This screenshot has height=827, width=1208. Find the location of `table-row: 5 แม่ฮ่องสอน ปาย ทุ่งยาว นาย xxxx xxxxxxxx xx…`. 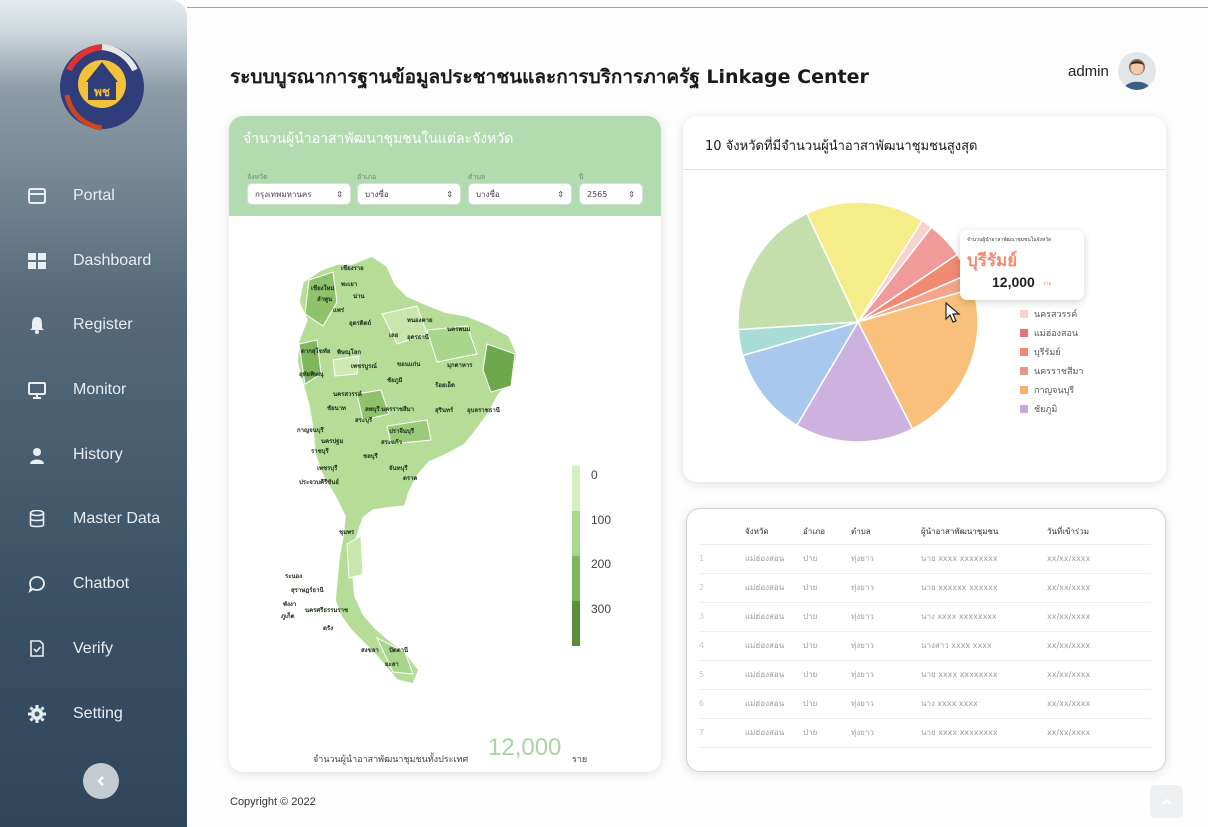

table-row: 5 แม่ฮ่องสอน ปาย ทุ่งยาว นาย xxxx xxxxxxxx xx… is located at coordinates (925, 675).